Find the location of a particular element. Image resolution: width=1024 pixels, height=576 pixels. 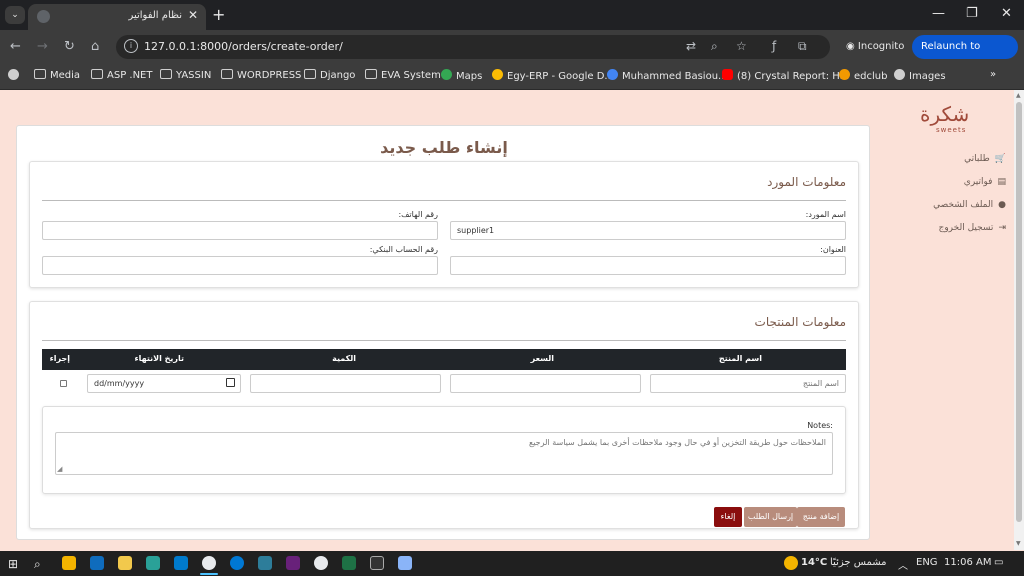

logout-icon: ⇥ is located at coordinates (1002, 228).